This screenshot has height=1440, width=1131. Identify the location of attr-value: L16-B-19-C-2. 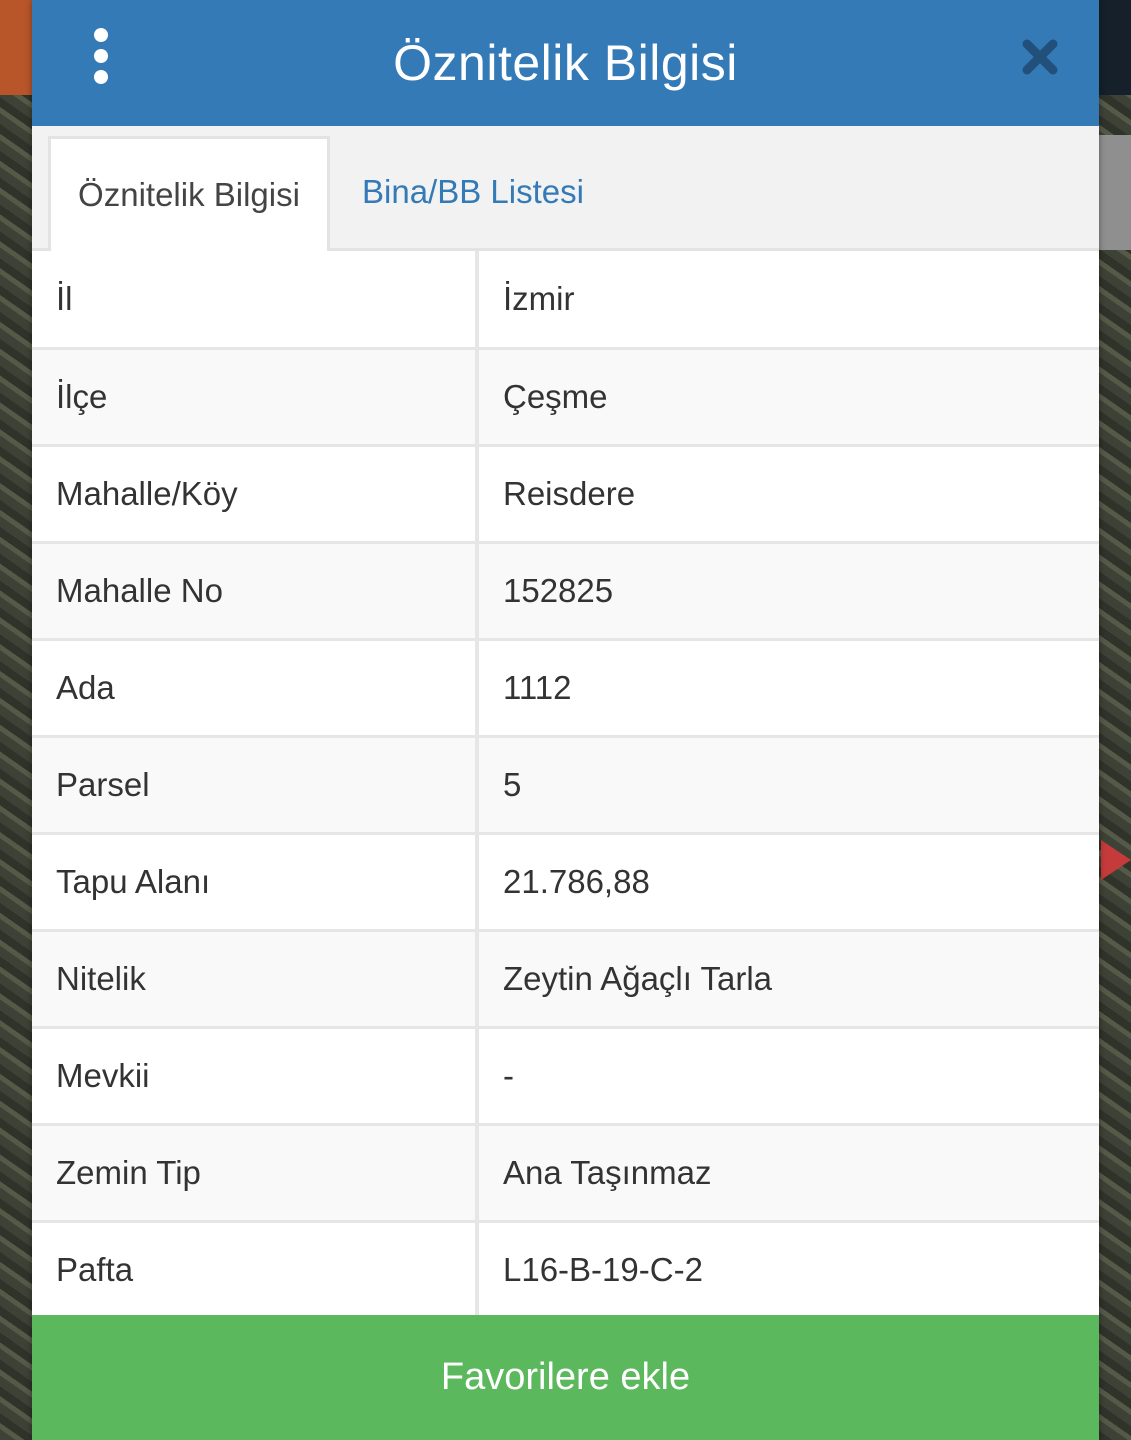
(788, 1270).